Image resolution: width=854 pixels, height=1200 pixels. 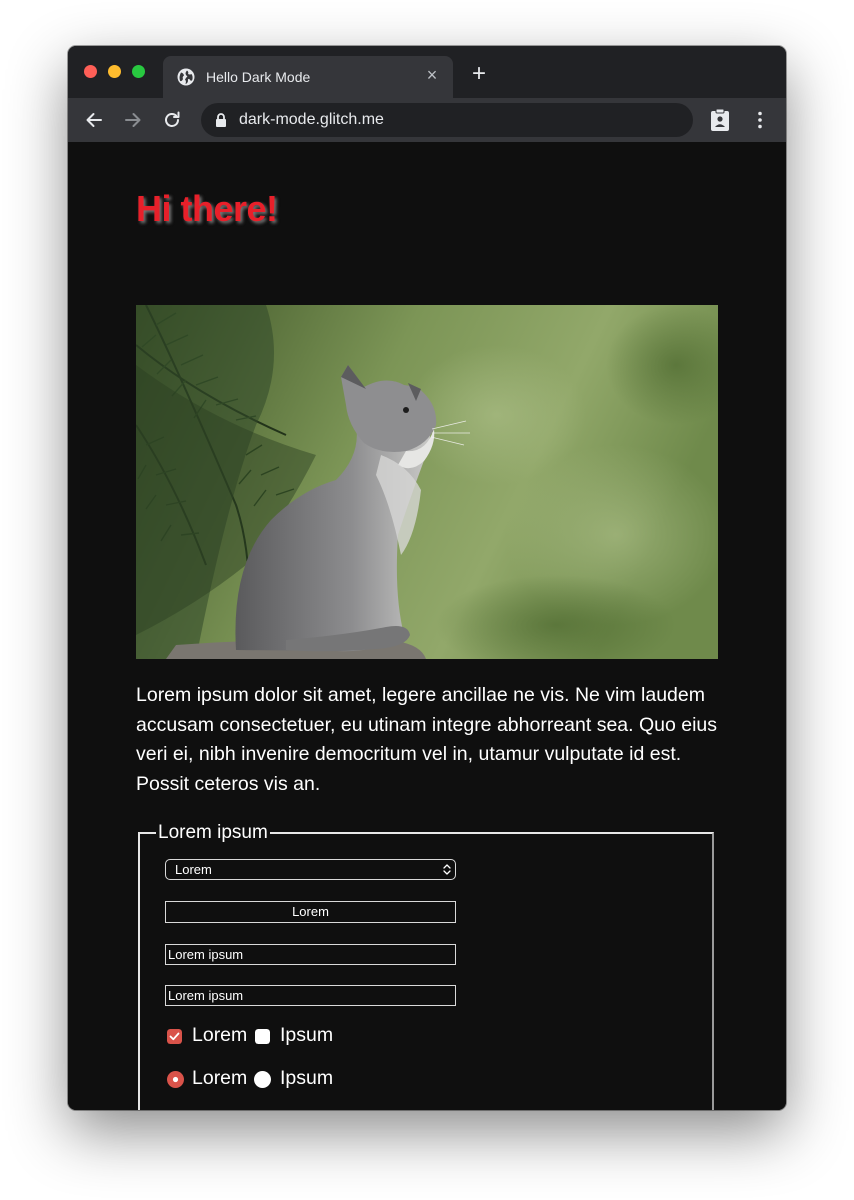 I want to click on browser-toolbar: dark-mode.glitch.me, so click(x=427, y=120).